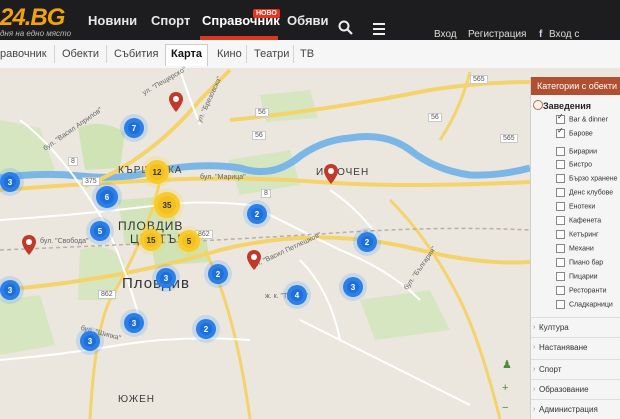  Describe the element at coordinates (577, 236) in the screenshot. I see `category-checkbox-item: Кетъринг` at that location.